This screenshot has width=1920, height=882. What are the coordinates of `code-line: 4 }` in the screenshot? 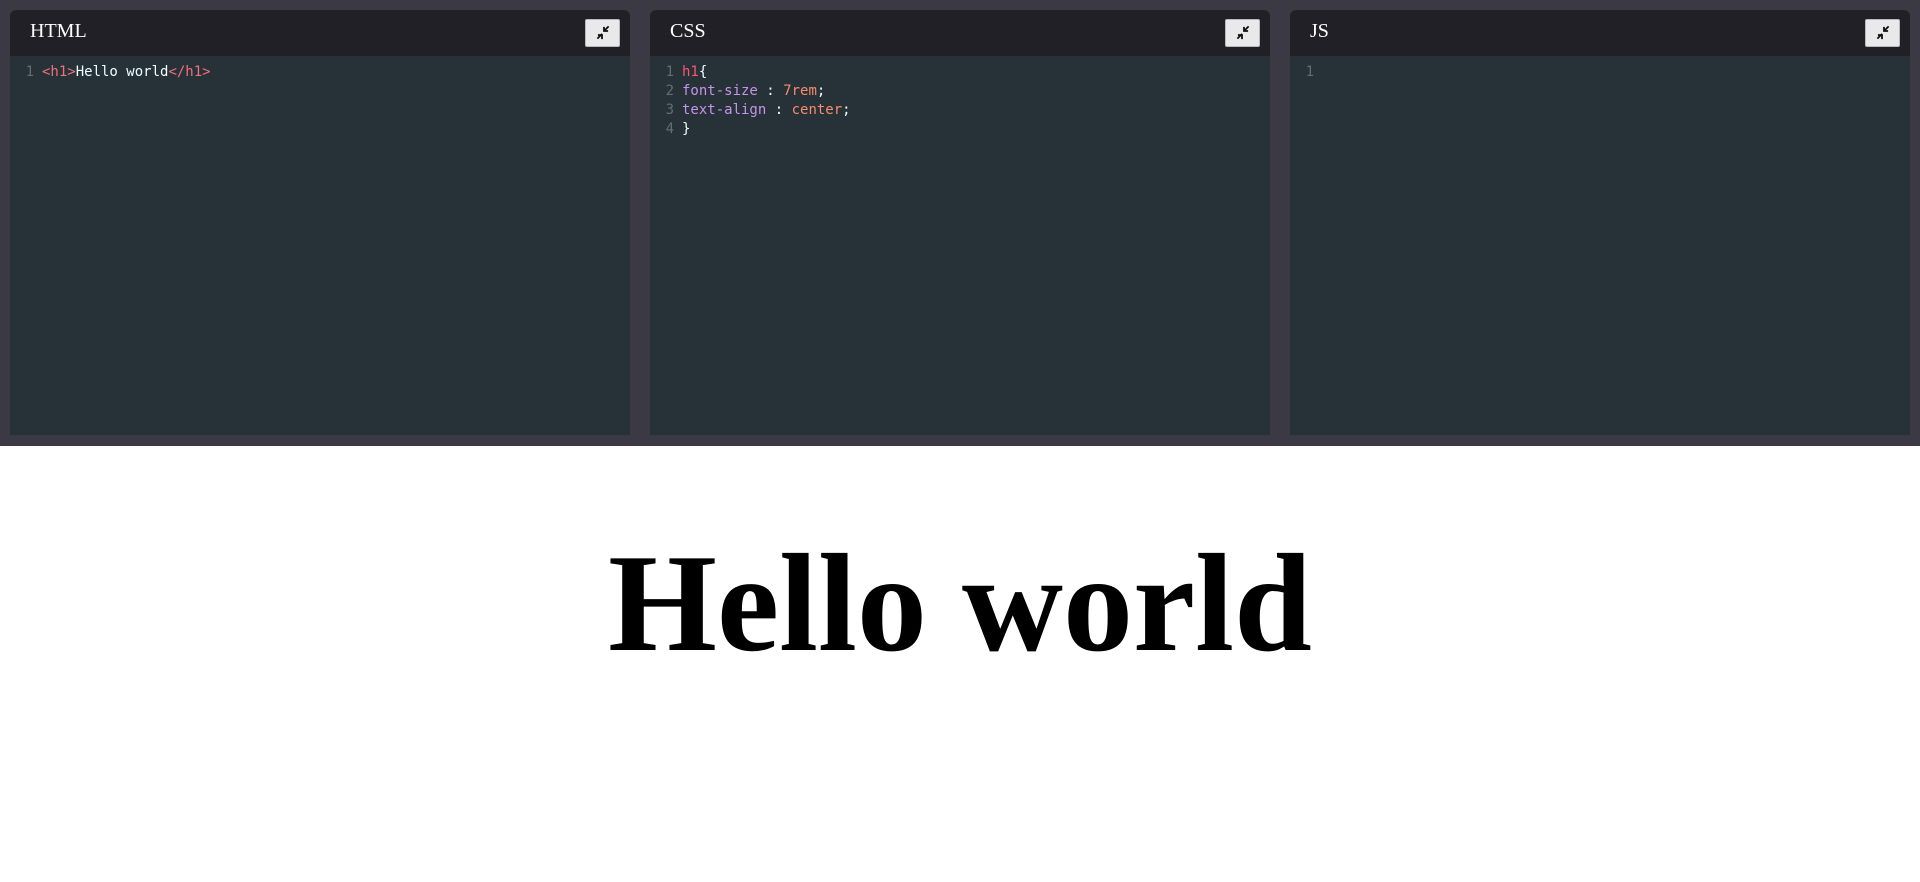 It's located at (960, 129).